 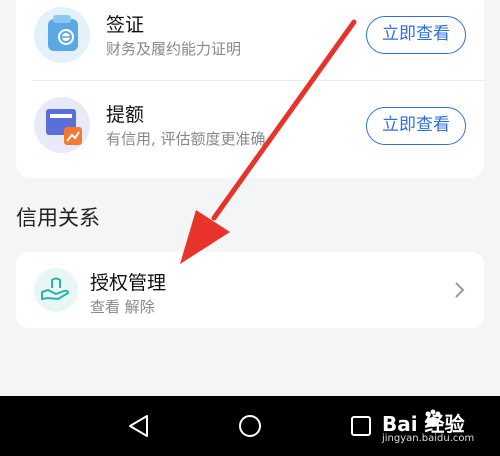 What do you see at coordinates (433, 418) in the screenshot?
I see `paw-icon` at bounding box center [433, 418].